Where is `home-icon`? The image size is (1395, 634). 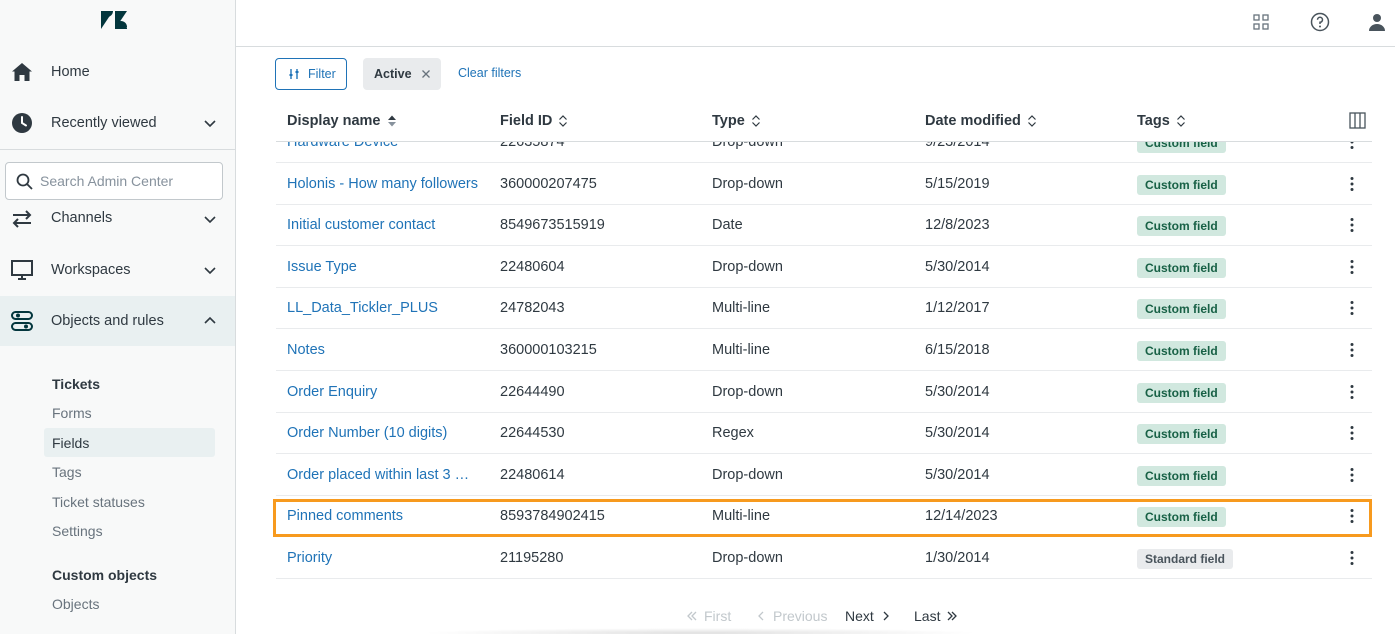 home-icon is located at coordinates (22, 72).